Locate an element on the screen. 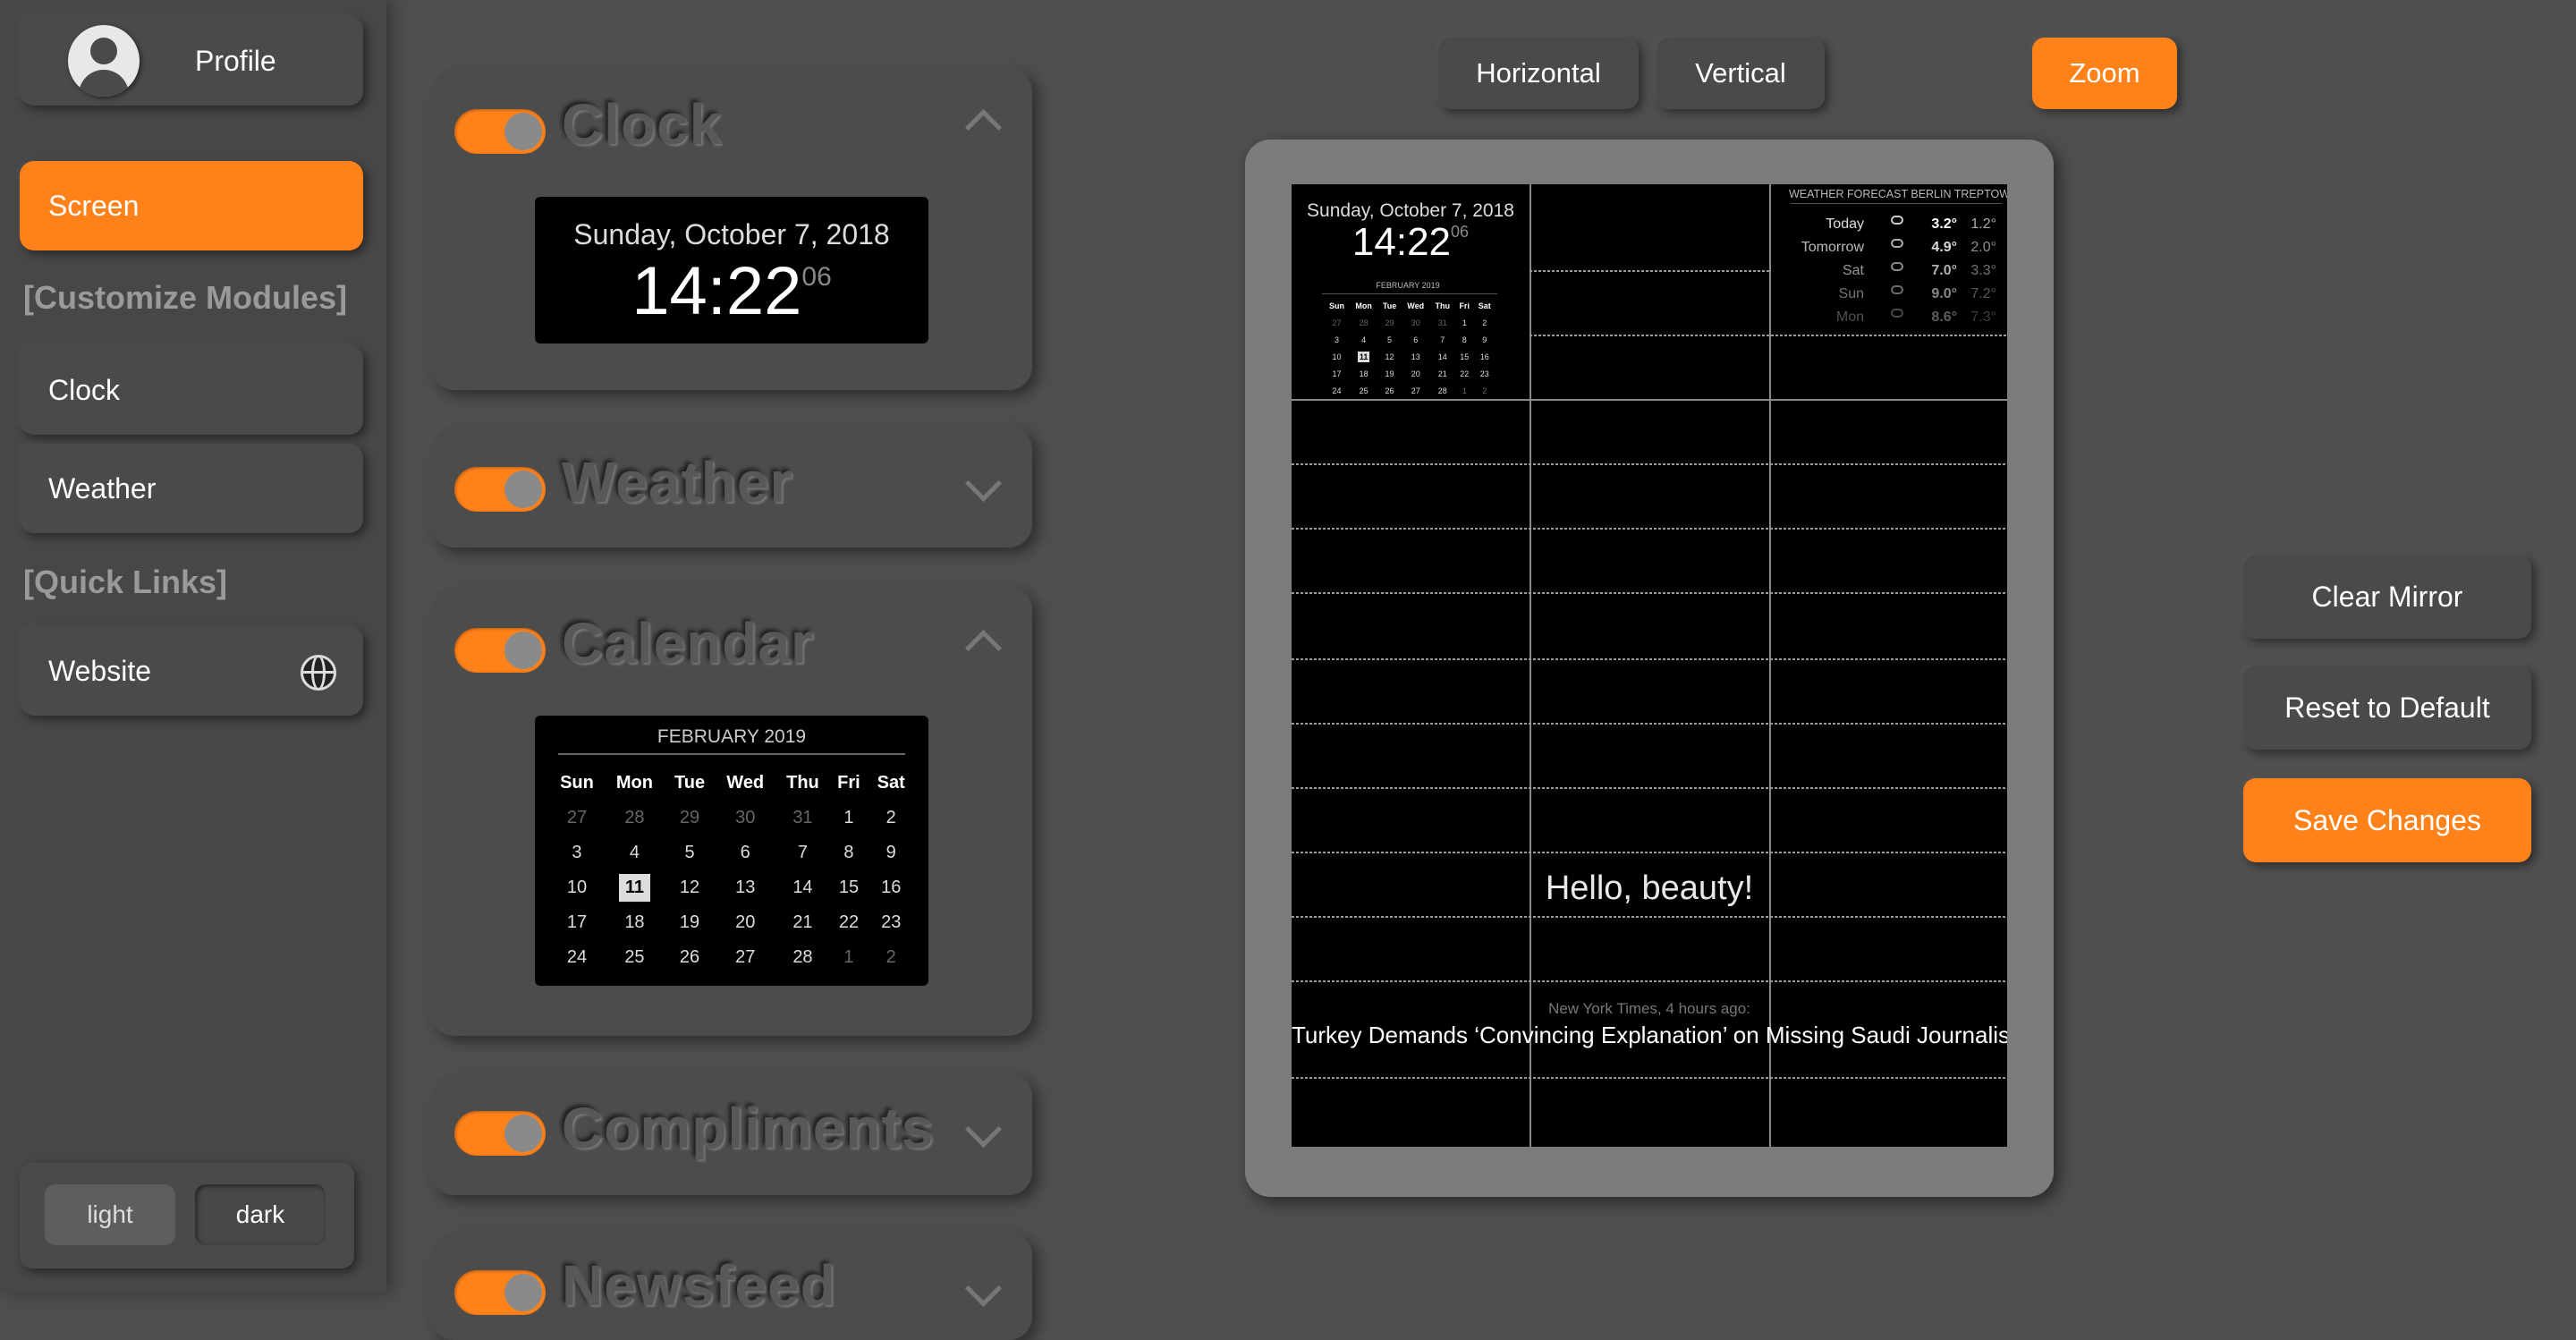 This screenshot has height=1340, width=2576. calendar-day: 9 is located at coordinates (1484, 339).